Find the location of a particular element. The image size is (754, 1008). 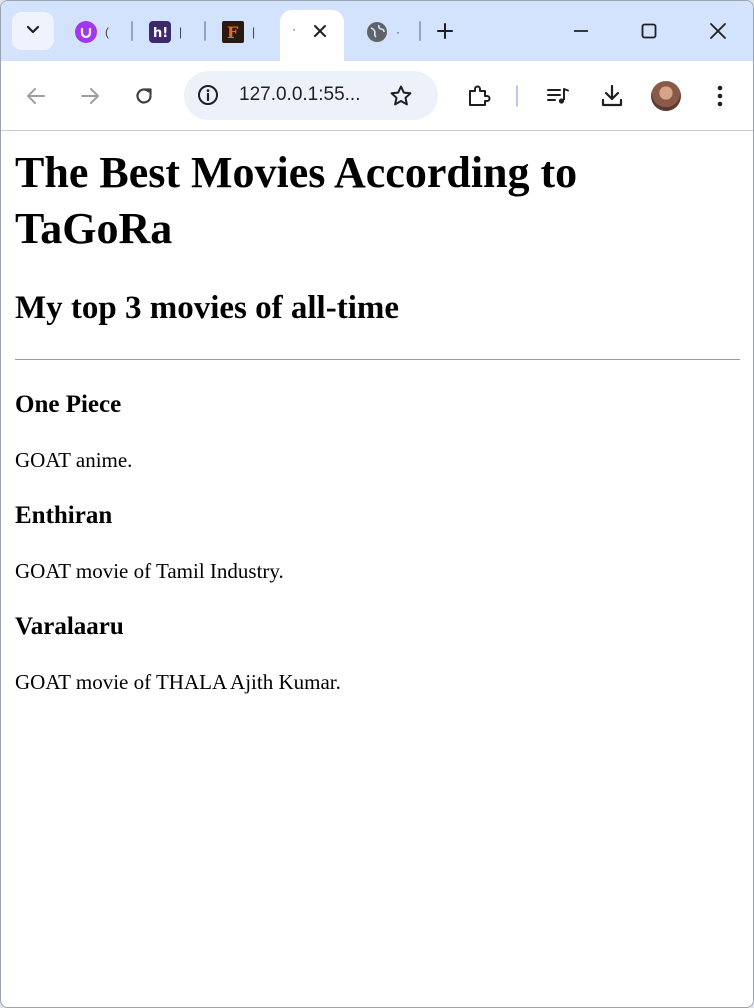

globe-icon is located at coordinates (377, 32).